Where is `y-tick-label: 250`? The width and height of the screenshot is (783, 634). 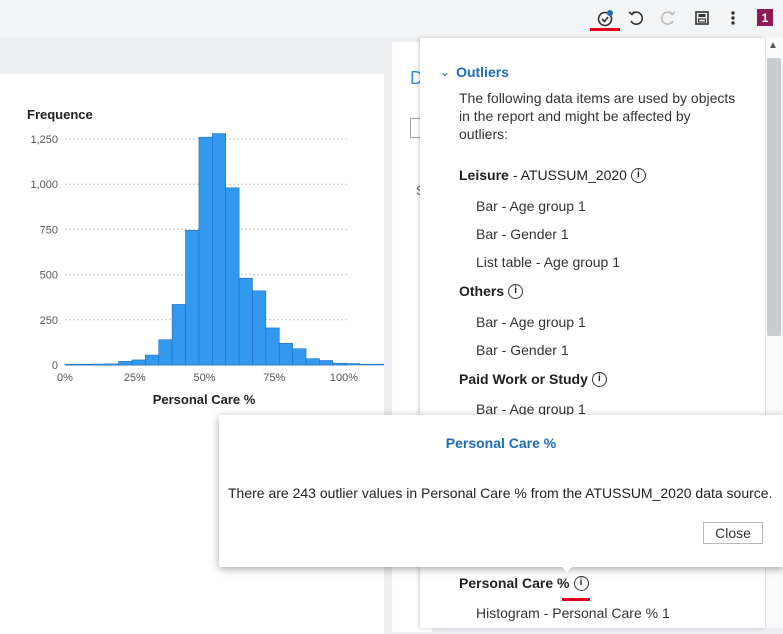 y-tick-label: 250 is located at coordinates (49, 321).